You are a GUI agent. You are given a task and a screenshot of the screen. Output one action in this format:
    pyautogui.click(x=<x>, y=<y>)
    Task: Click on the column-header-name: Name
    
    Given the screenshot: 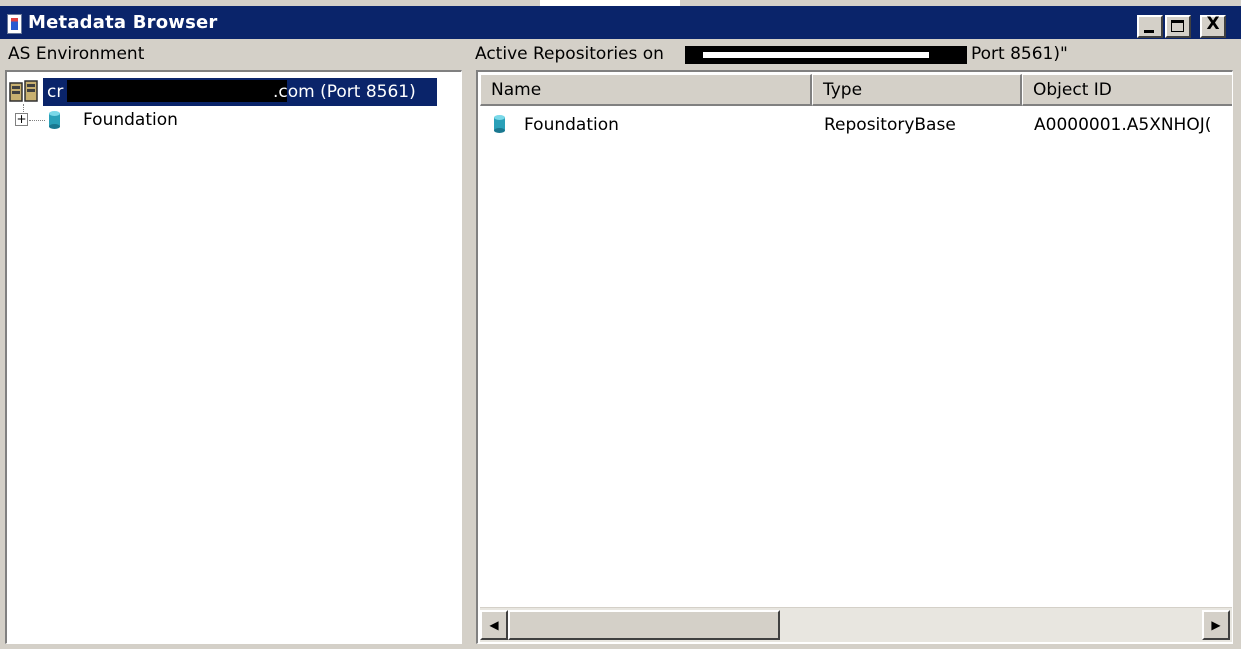 What is the action you would take?
    pyautogui.click(x=646, y=90)
    